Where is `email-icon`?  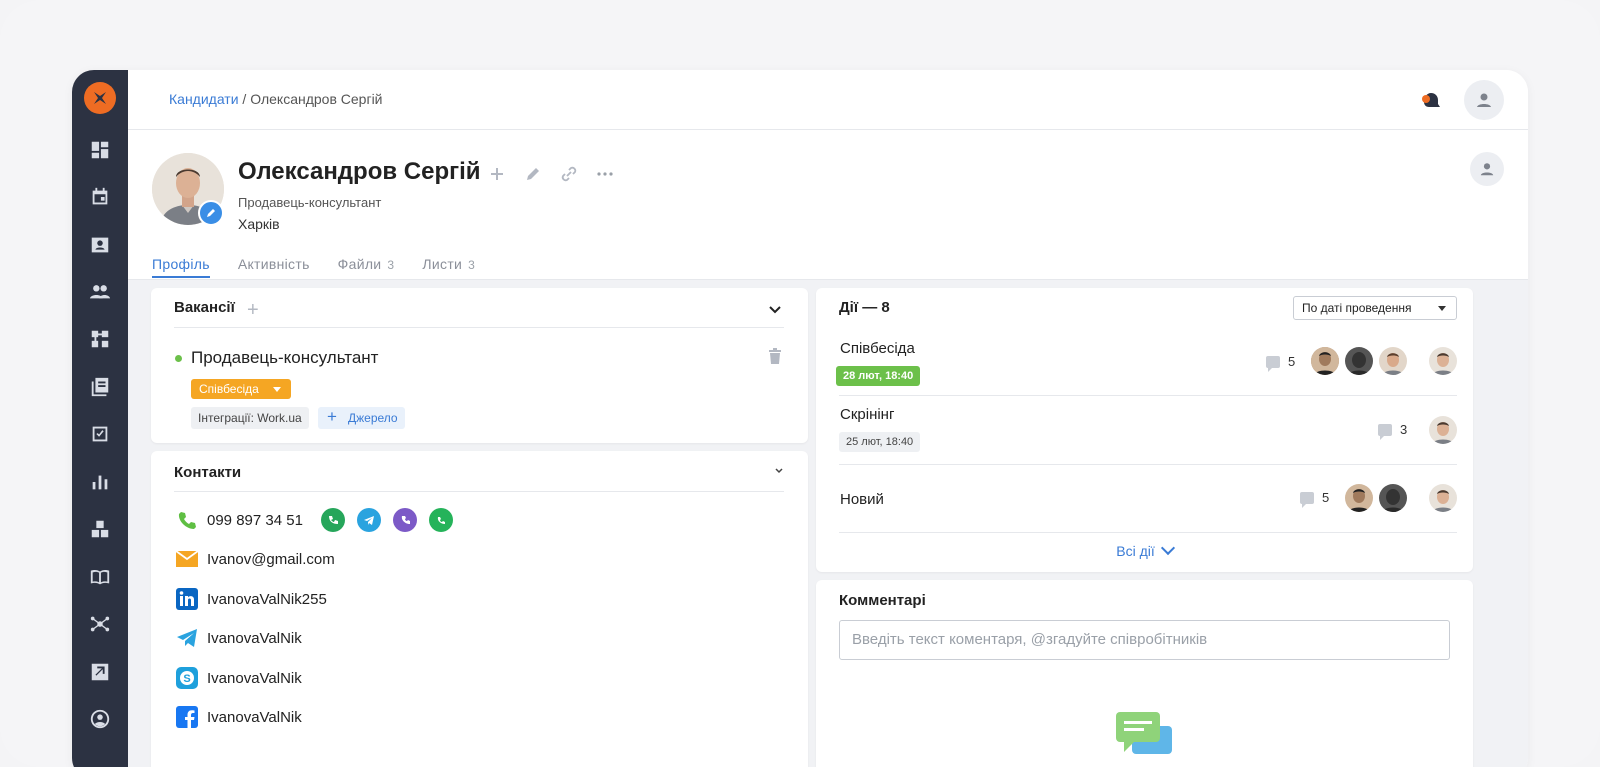
email-icon is located at coordinates (187, 559).